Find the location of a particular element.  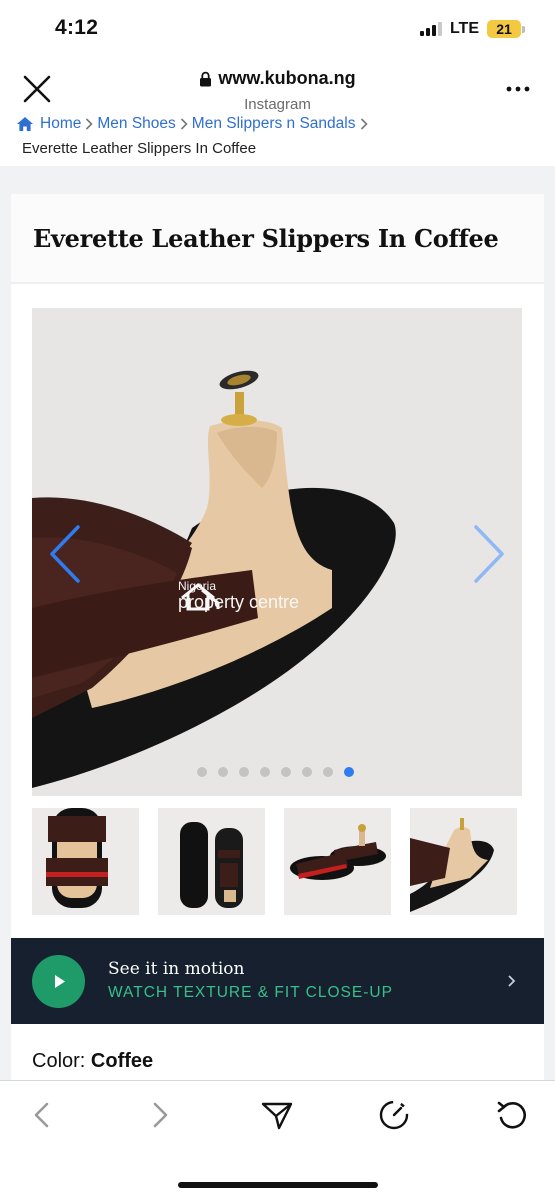

browser-toolbar is located at coordinates (277, 1140).